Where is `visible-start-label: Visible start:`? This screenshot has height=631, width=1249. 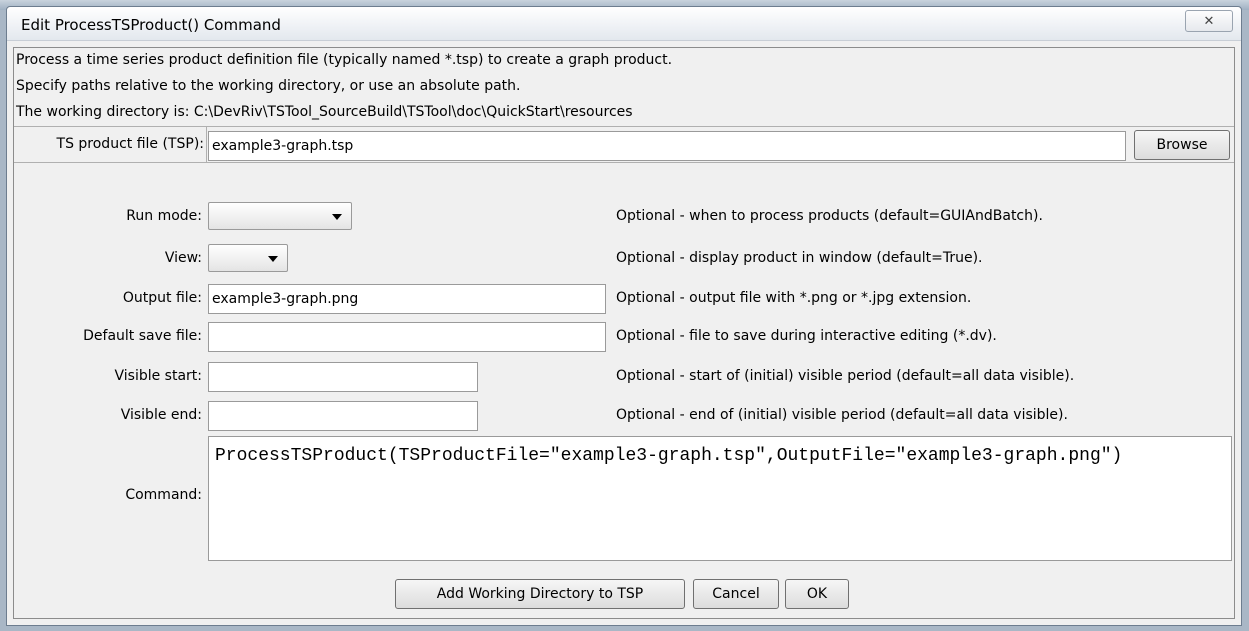 visible-start-label: Visible start: is located at coordinates (158, 376).